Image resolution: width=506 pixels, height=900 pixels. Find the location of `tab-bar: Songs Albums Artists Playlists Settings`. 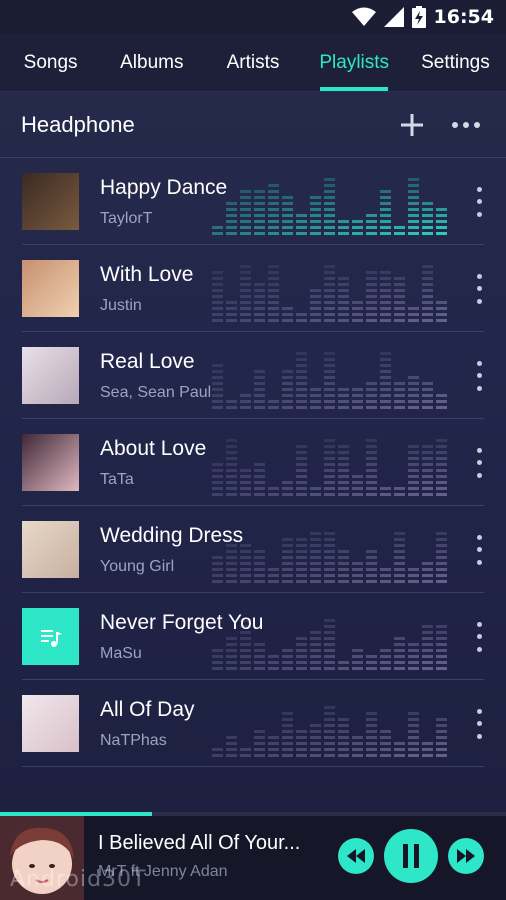

tab-bar: Songs Albums Artists Playlists Settings is located at coordinates (253, 63).